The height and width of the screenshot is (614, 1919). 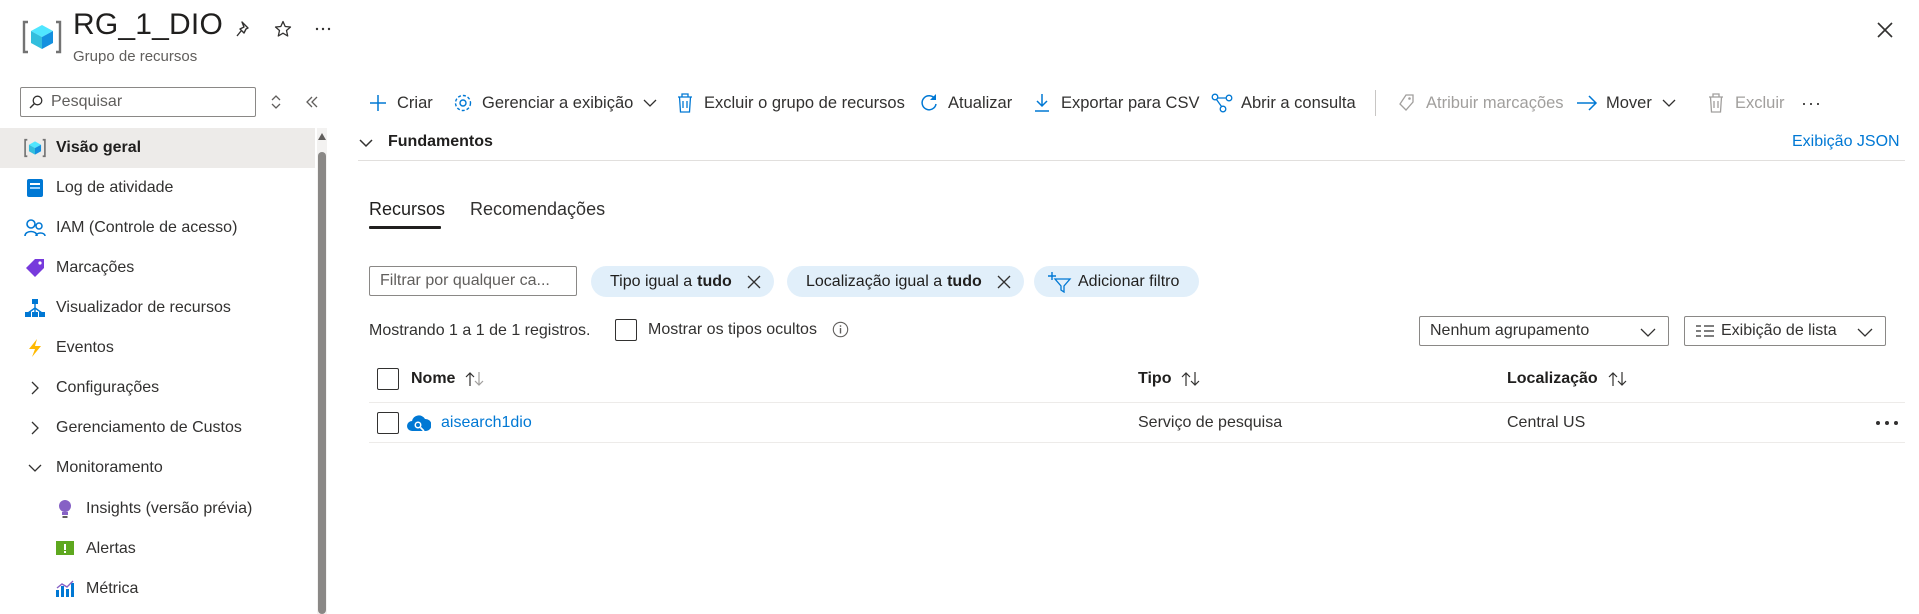 I want to click on sidebar-item-label: Configurações, so click(x=108, y=387).